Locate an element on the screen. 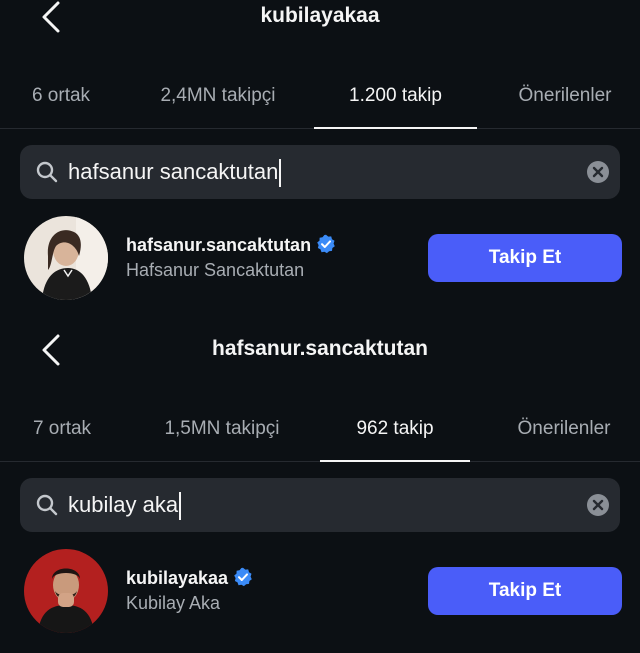 Image resolution: width=640 pixels, height=653 pixels. search-query: hafsanur sancaktutan is located at coordinates (175, 172).